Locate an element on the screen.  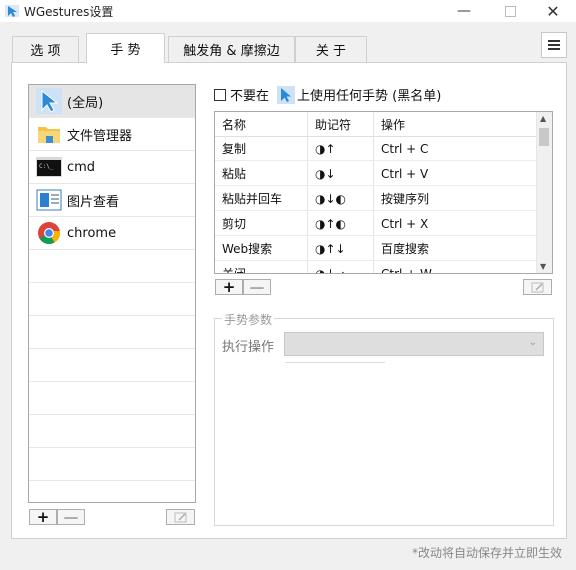
app-item-image-viewer: 图片查看 is located at coordinates (112, 200).